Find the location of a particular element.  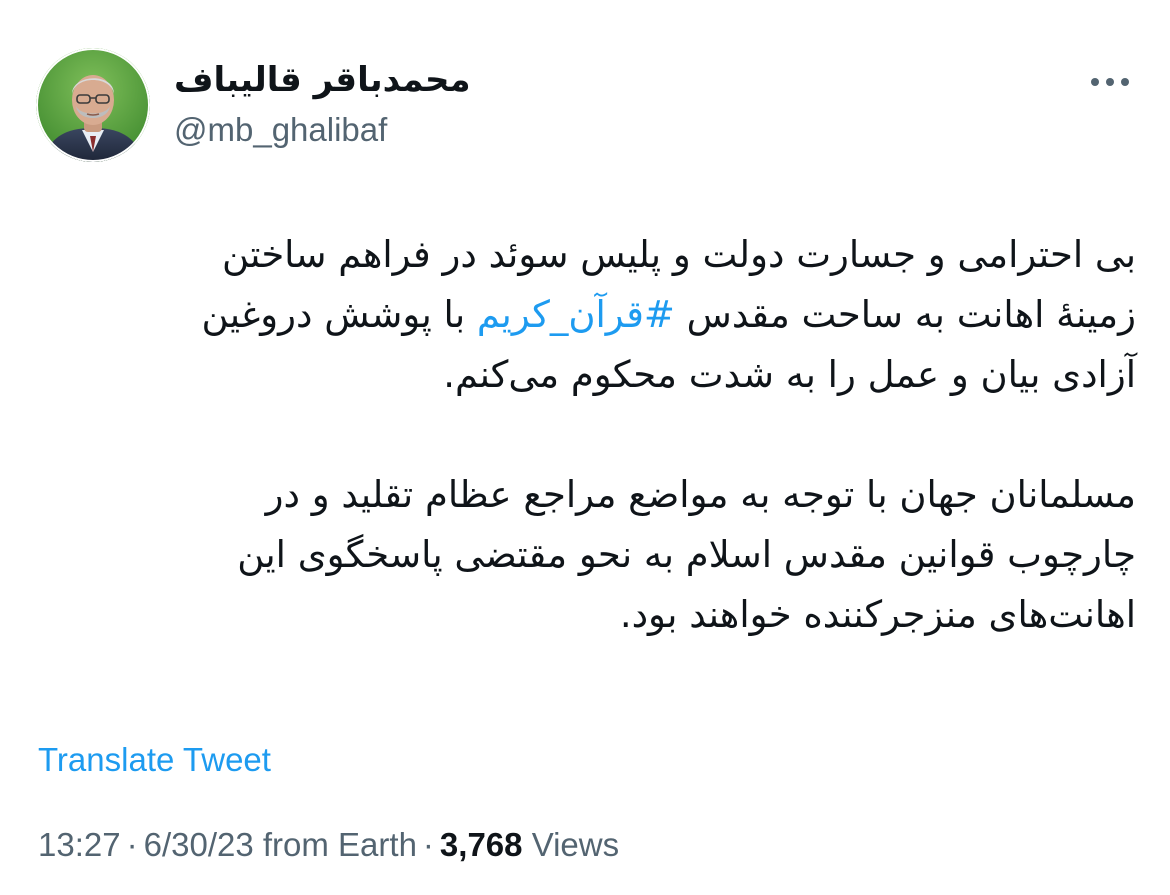

display-name: محمدباقر قالیباف is located at coordinates (324, 80).